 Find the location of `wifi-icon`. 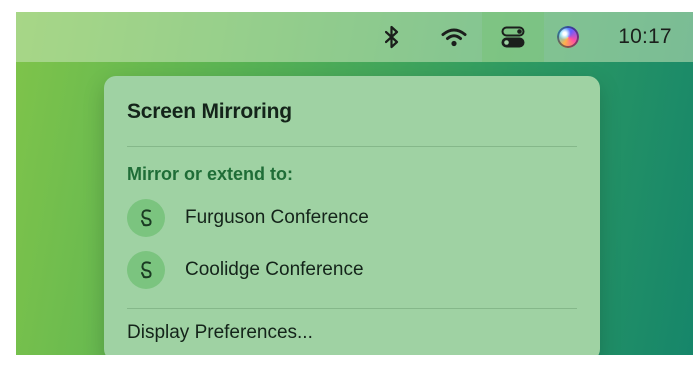

wifi-icon is located at coordinates (454, 37).